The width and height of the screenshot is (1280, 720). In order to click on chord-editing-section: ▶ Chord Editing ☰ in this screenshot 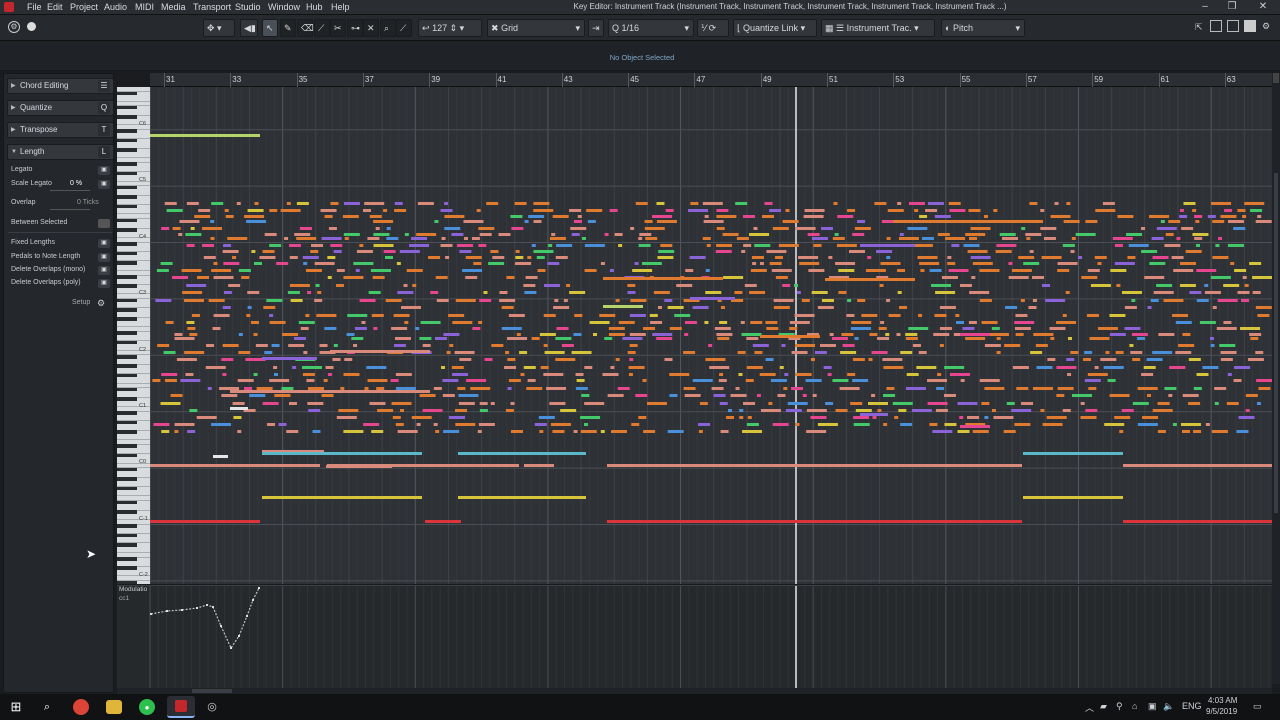, I will do `click(60, 86)`.